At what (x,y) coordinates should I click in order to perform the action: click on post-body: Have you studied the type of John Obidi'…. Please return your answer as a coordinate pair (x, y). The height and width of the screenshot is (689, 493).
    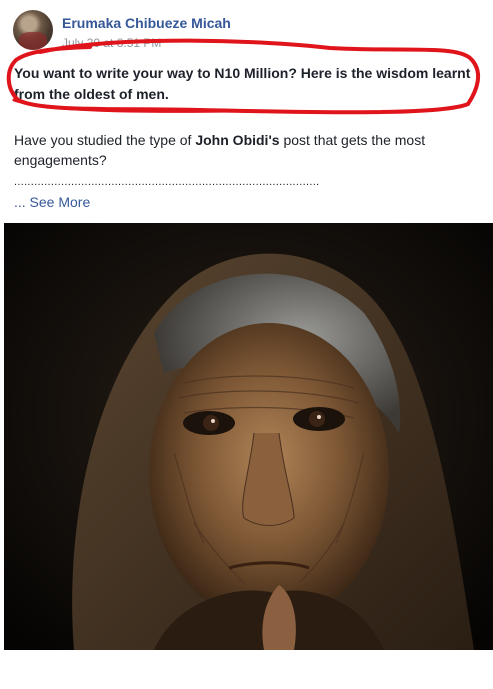
    Looking at the image, I should click on (229, 150).